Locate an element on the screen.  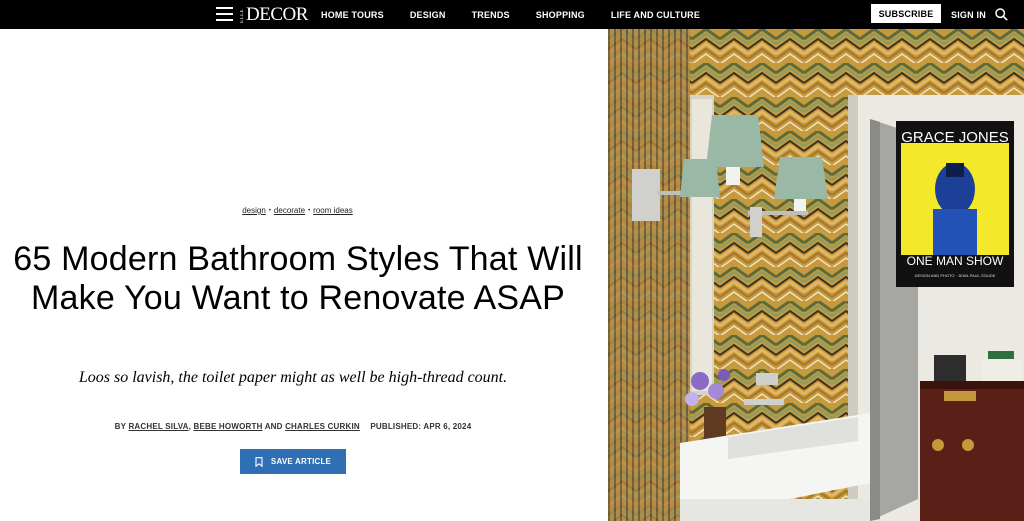
tag-list: design • decorate • room ideas is located at coordinates (297, 210).